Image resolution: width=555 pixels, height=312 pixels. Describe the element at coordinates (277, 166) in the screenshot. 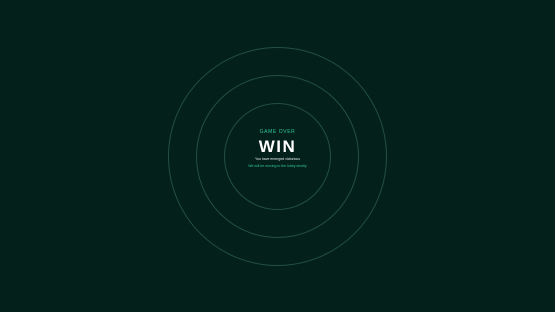

I see `lobby-redirect-notice: We will be moving to the lobby shortly` at that location.